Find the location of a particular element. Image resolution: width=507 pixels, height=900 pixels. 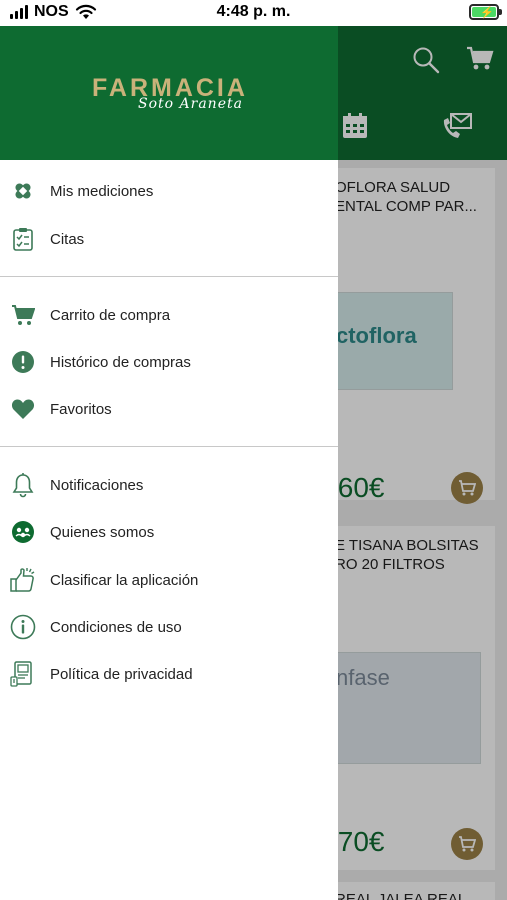

menu-item-label: Favoritos is located at coordinates (81, 409).